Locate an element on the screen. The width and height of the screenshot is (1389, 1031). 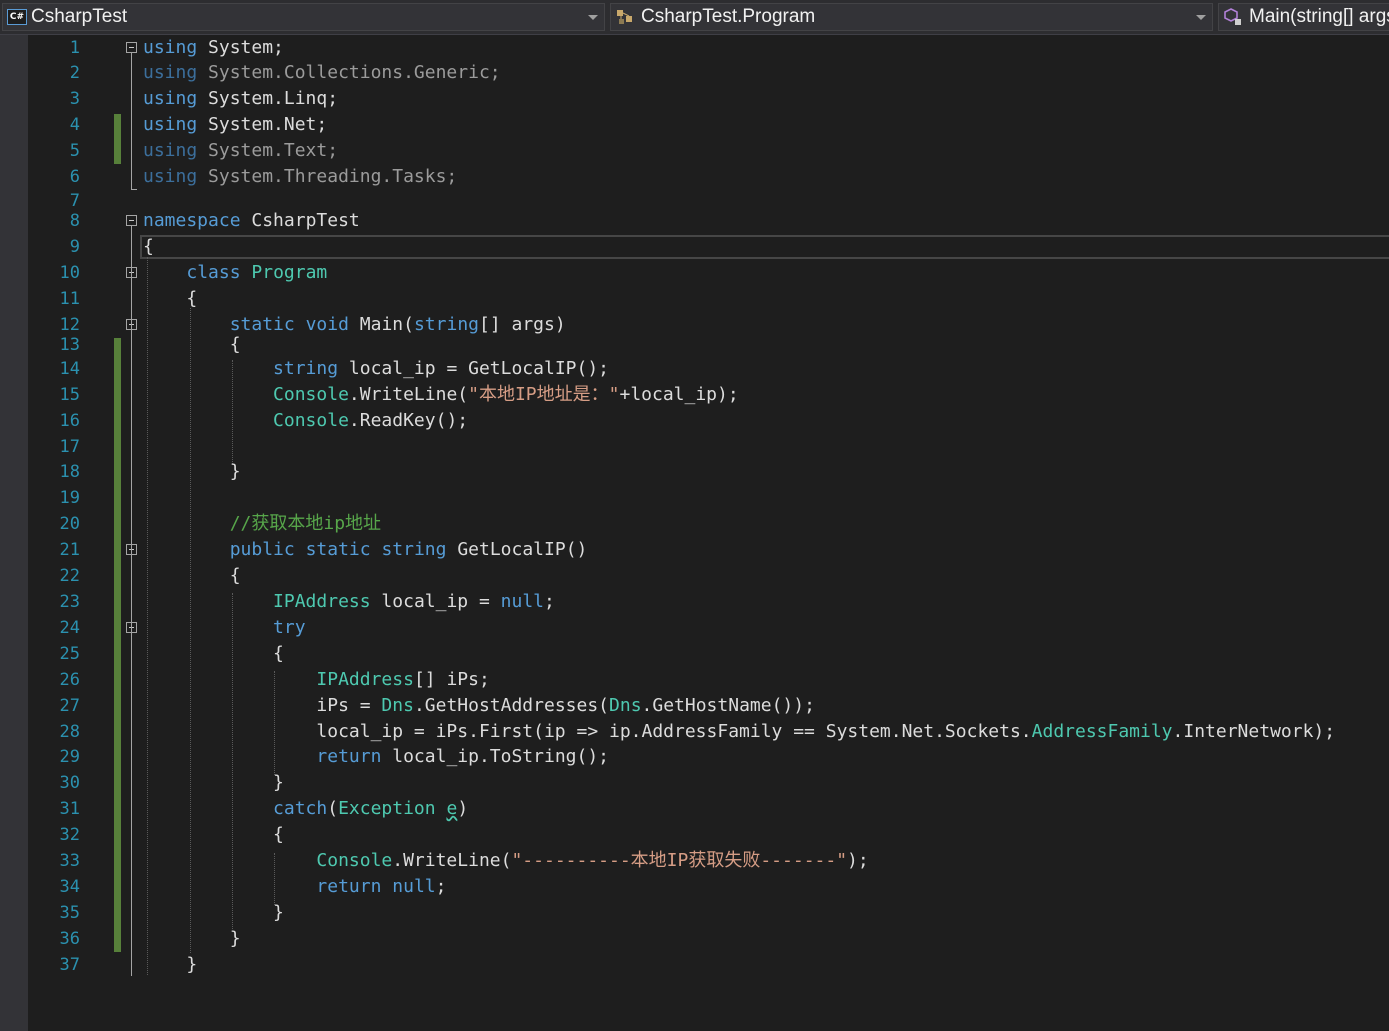
code-line: class Program is located at coordinates (235, 273).